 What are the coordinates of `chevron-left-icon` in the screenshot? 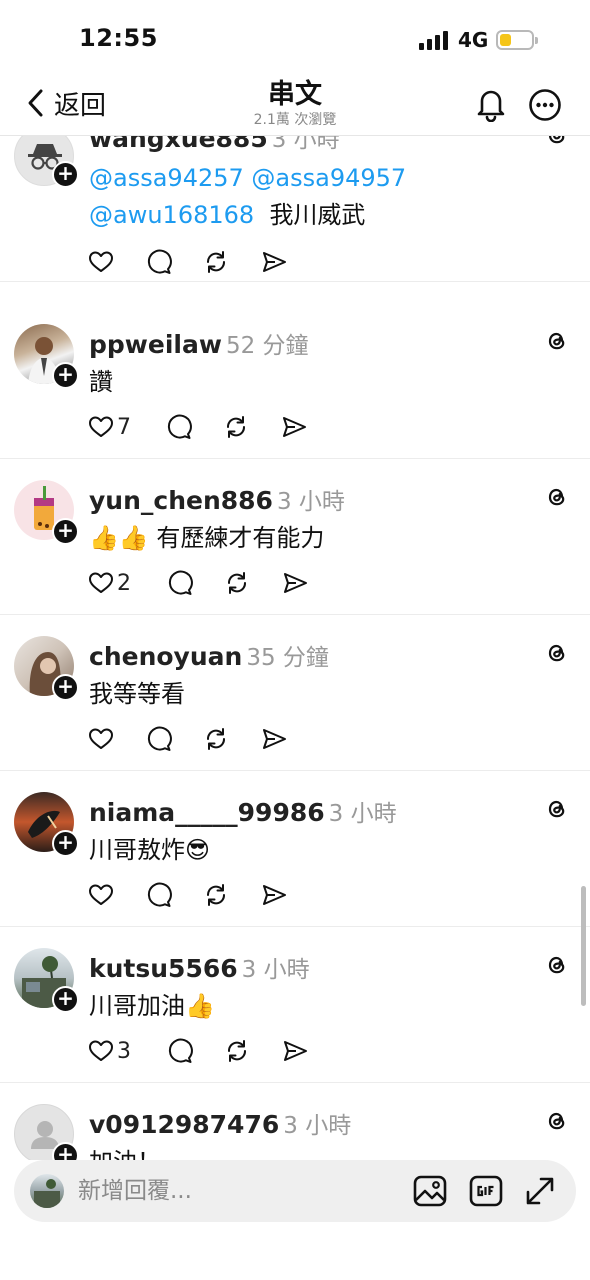 It's located at (35, 103).